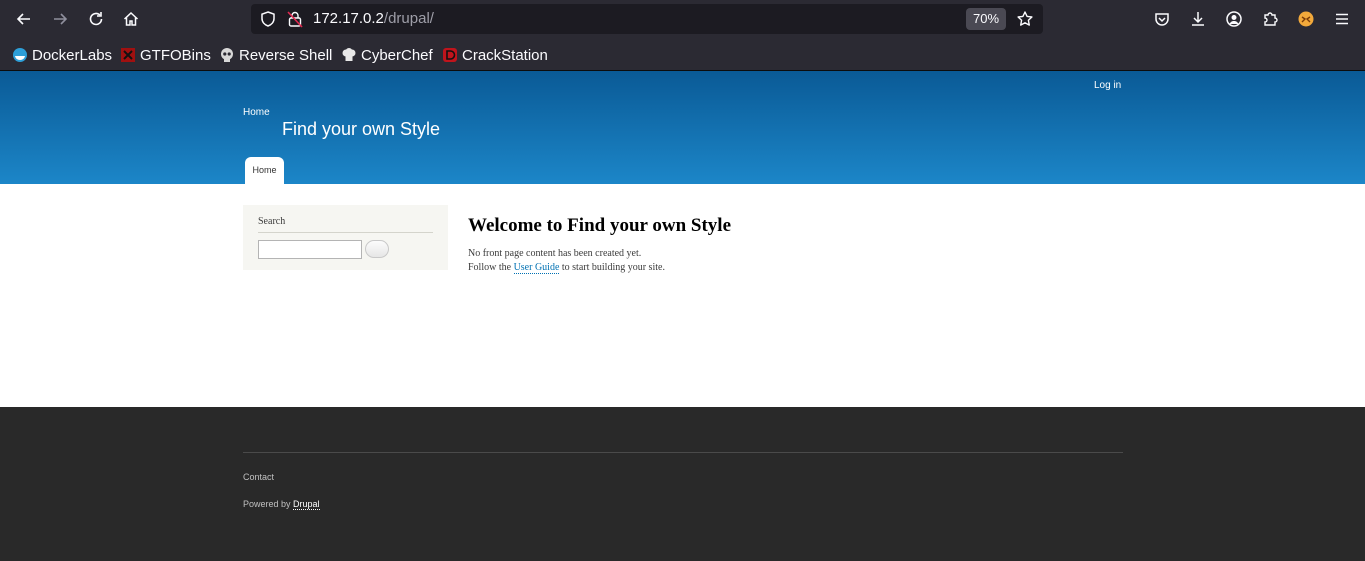 Image resolution: width=1365 pixels, height=561 pixels. Describe the element at coordinates (62, 55) in the screenshot. I see `bookmark-dockerlabs: DockerLabs` at that location.